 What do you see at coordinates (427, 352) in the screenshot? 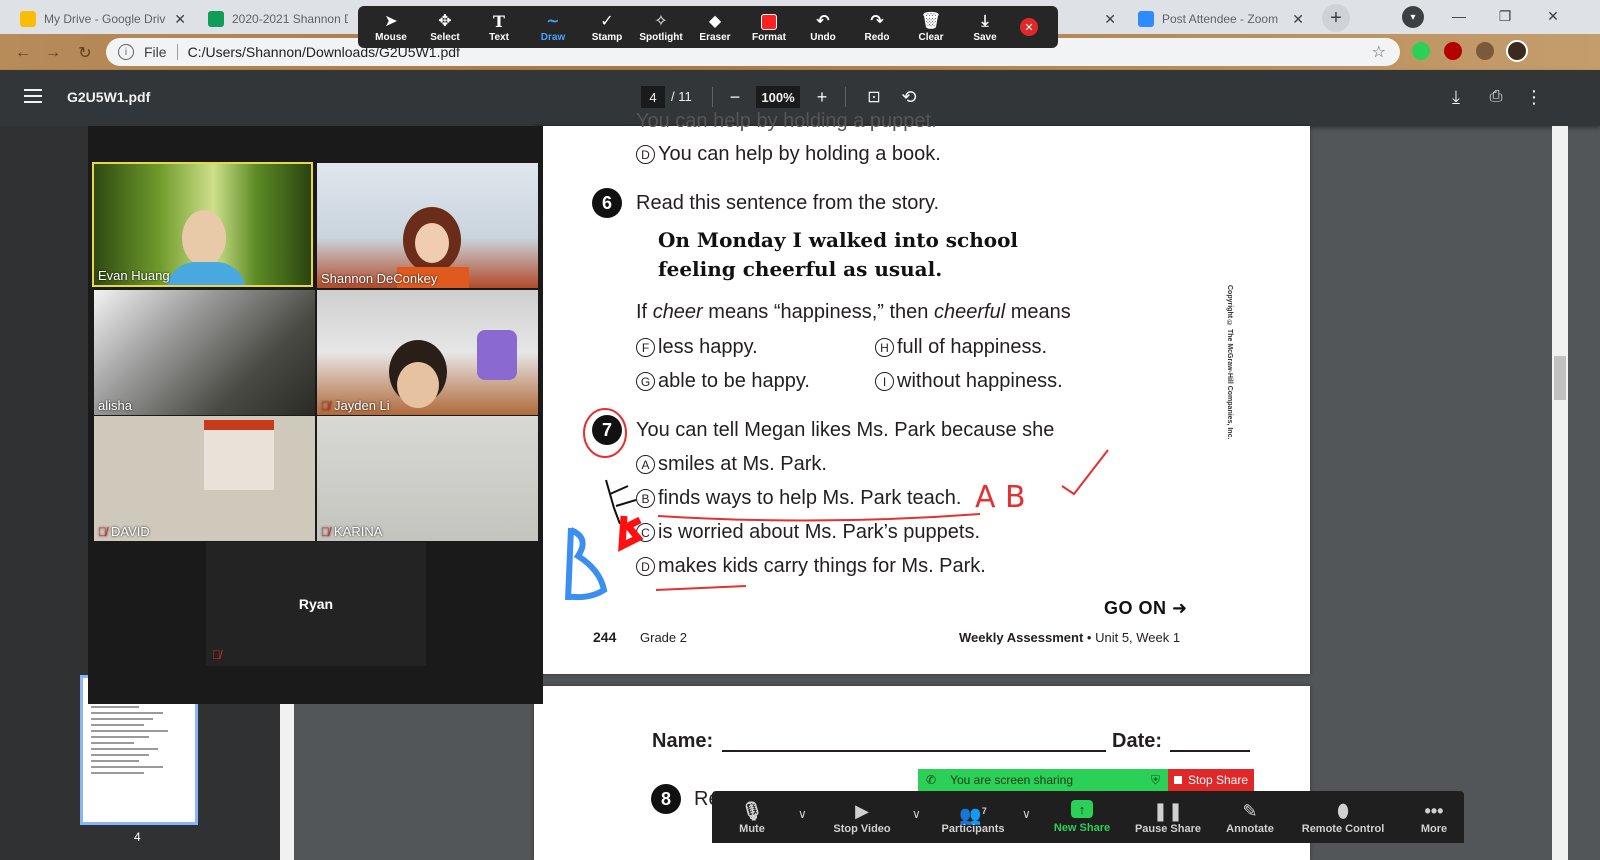
I see `video-tile-jayden: 🎙̸ Jayden Li` at bounding box center [427, 352].